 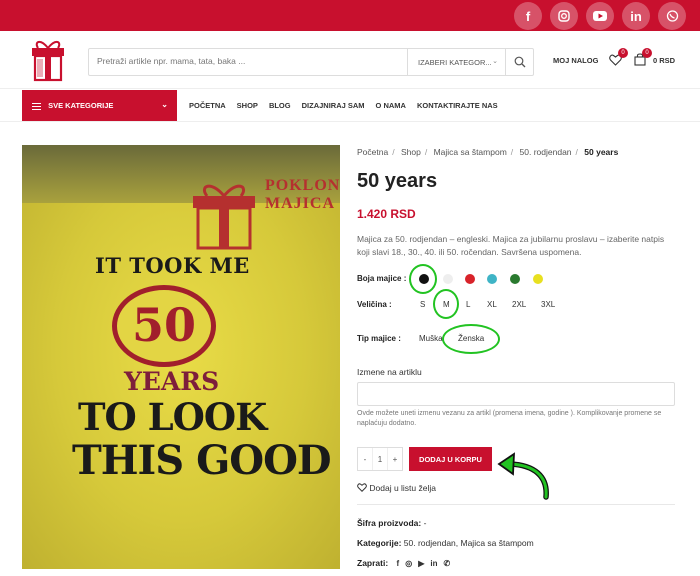 What do you see at coordinates (538, 279) in the screenshot?
I see `color-swatch-yellow` at bounding box center [538, 279].